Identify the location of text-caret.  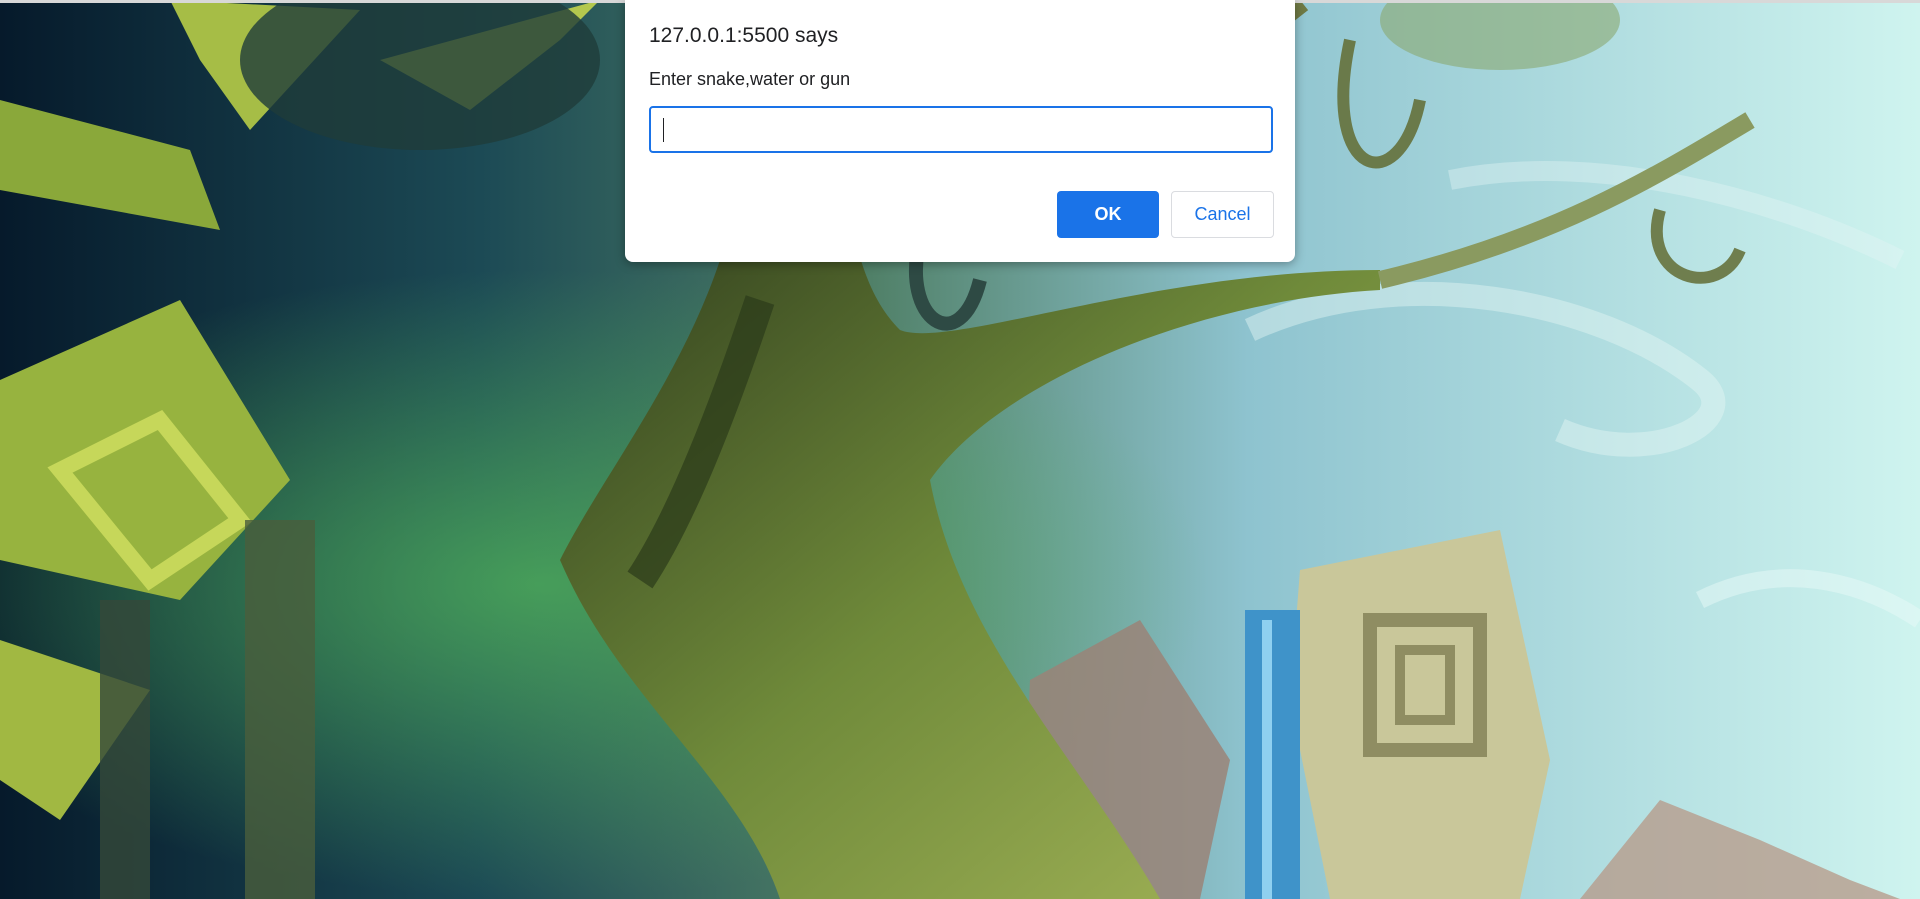
(663, 130).